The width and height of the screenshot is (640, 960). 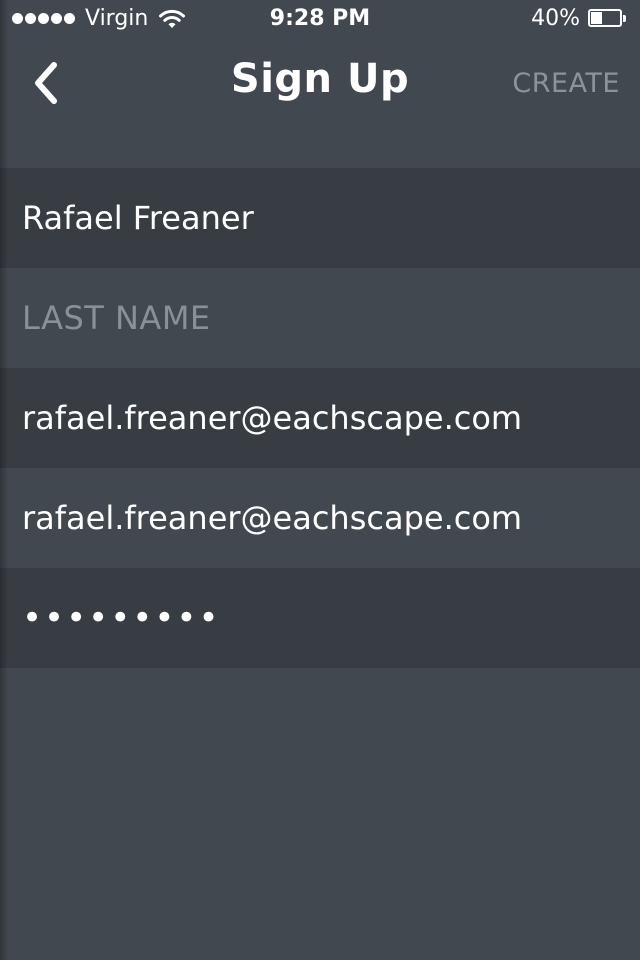 I want to click on navigation-bar: Sign Up CREATE, so click(x=320, y=84).